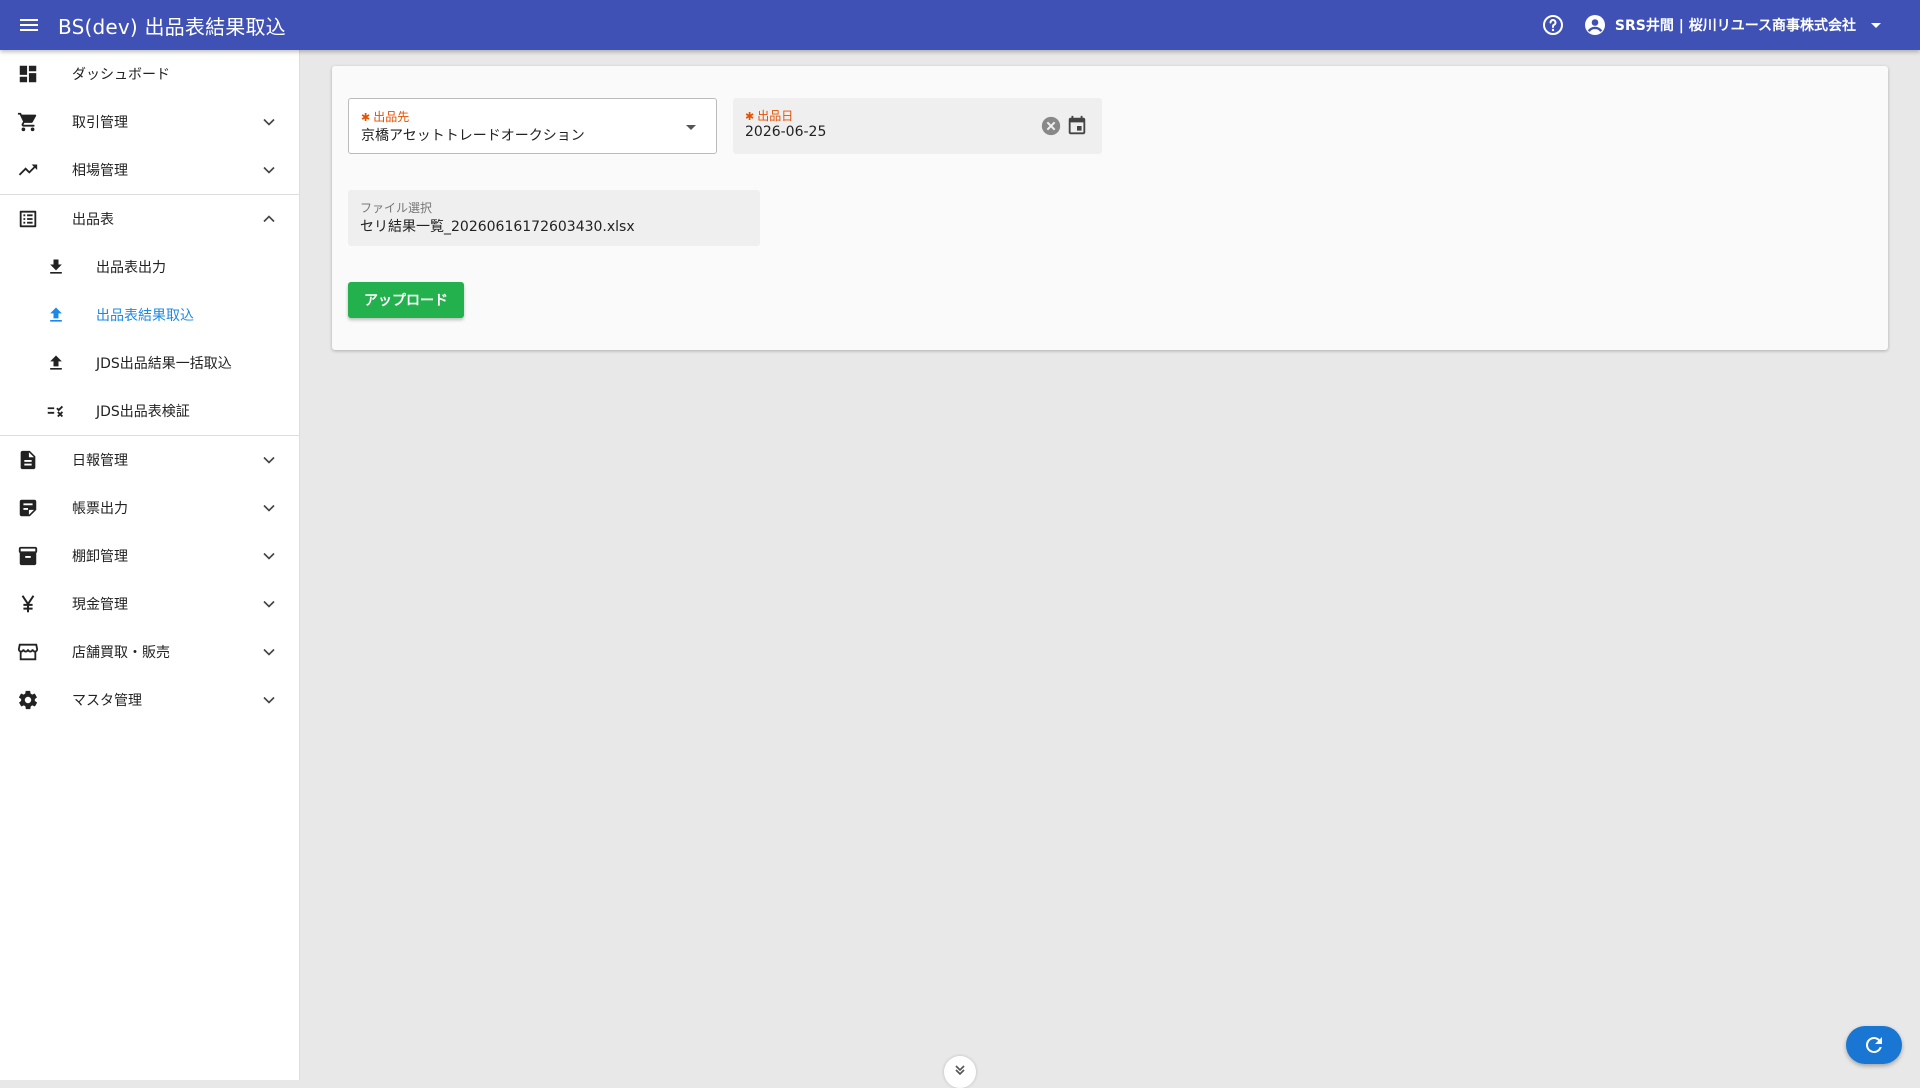  I want to click on app-bar: BS(dev) 出品表結果取込 SRS井間 | 桜川リユース商事株式会社, so click(960, 25).